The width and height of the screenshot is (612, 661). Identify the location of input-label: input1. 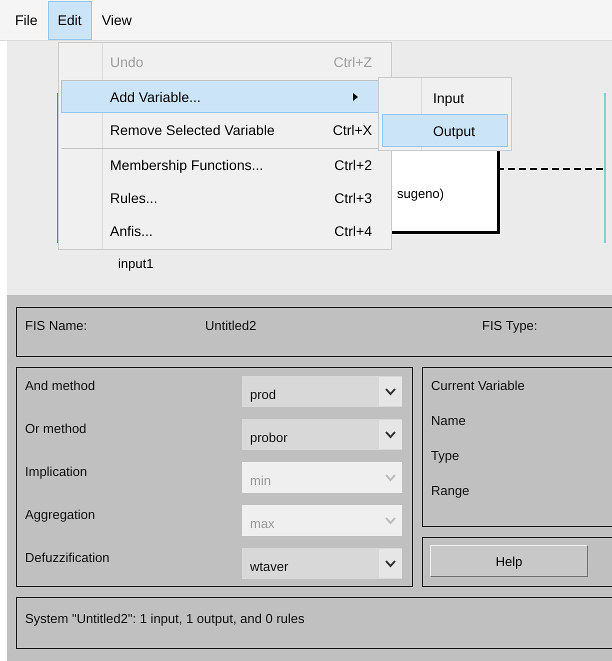
(136, 263).